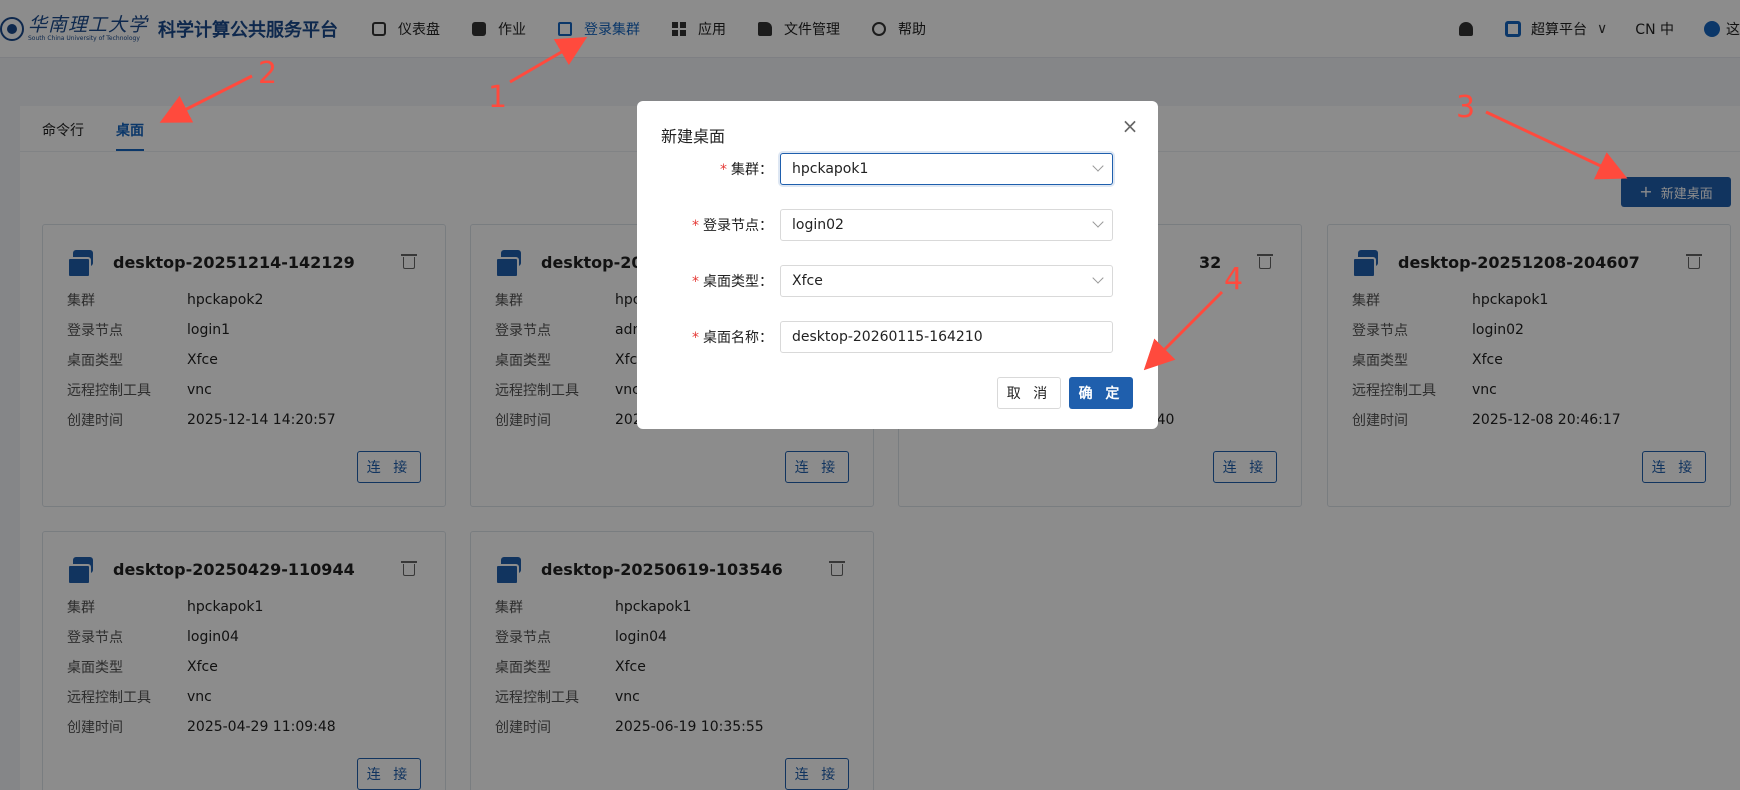  I want to click on cluster-value: hpckapok1, so click(830, 169).